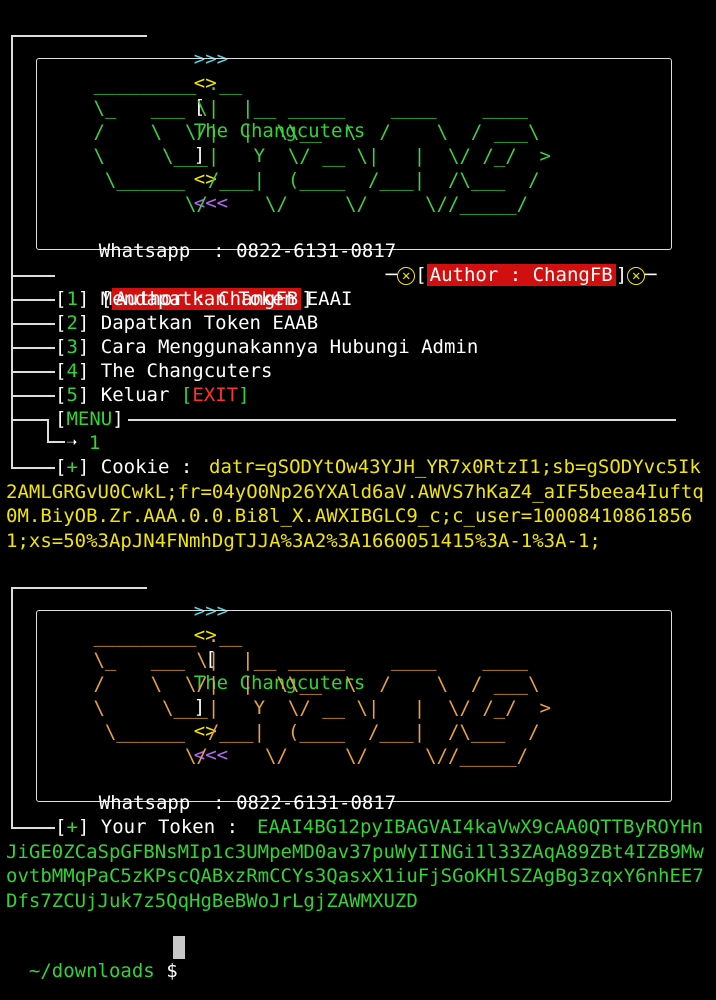  Describe the element at coordinates (83, 443) in the screenshot. I see `menu-prompt: ➝ 1` at that location.